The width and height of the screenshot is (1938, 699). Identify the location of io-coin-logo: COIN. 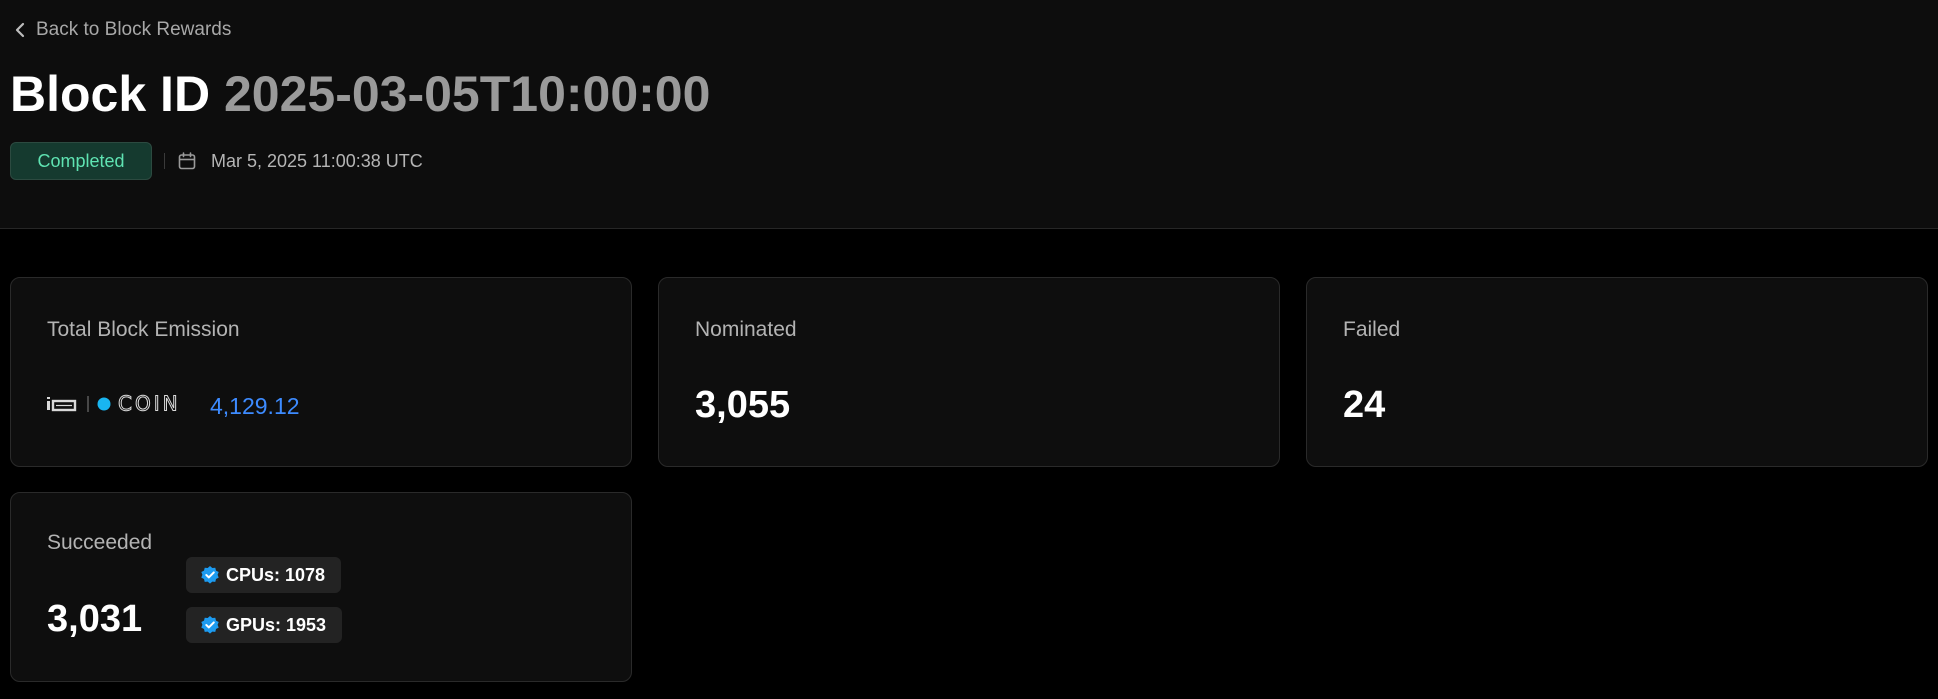
(119, 406).